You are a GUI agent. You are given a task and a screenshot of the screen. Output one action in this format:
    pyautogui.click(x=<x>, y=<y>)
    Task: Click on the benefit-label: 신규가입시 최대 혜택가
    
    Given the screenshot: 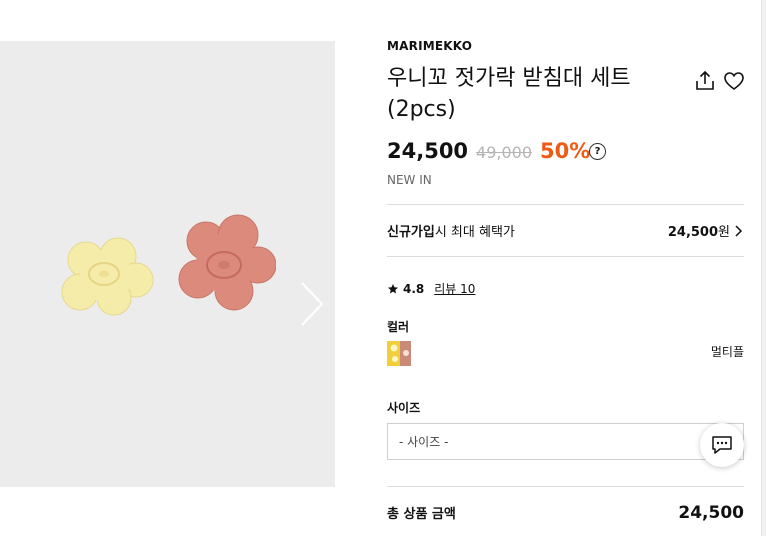 What is the action you would take?
    pyautogui.click(x=451, y=230)
    